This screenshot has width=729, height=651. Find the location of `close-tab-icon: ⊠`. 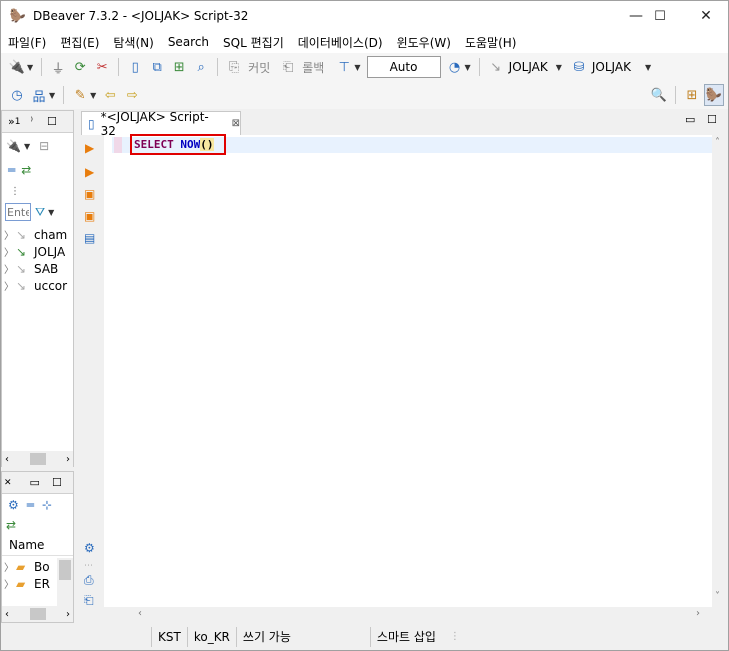

close-tab-icon: ⊠ is located at coordinates (236, 123).